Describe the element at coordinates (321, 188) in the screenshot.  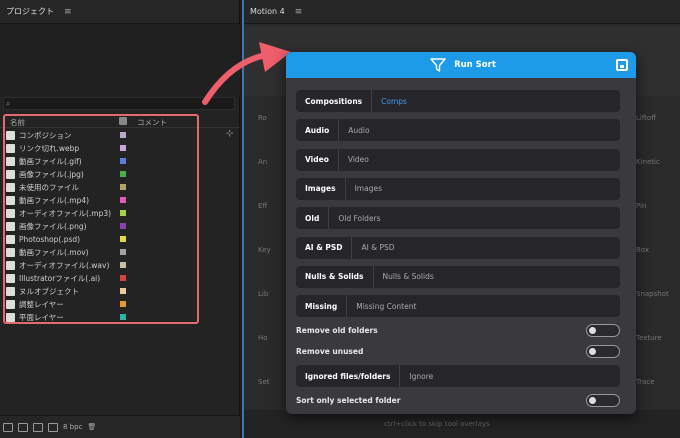
I see `folder-mapping-label: Images` at that location.